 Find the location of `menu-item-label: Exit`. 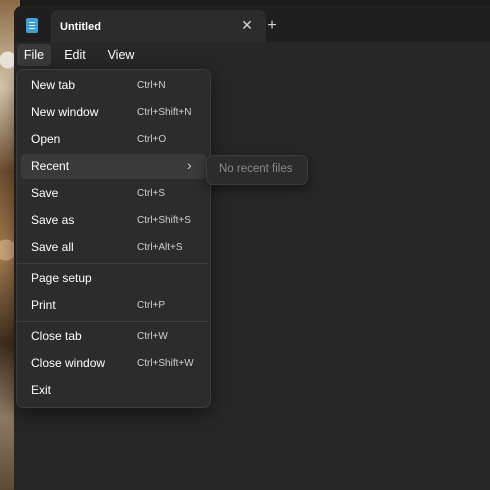

menu-item-label: Exit is located at coordinates (41, 390).